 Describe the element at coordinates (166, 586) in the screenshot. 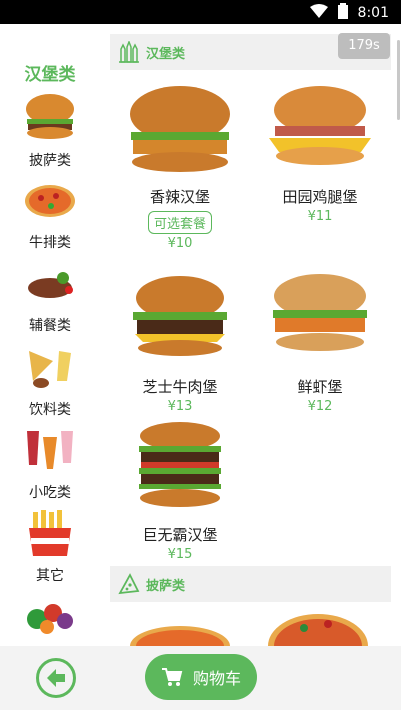

I see `section-title: 披萨类` at that location.